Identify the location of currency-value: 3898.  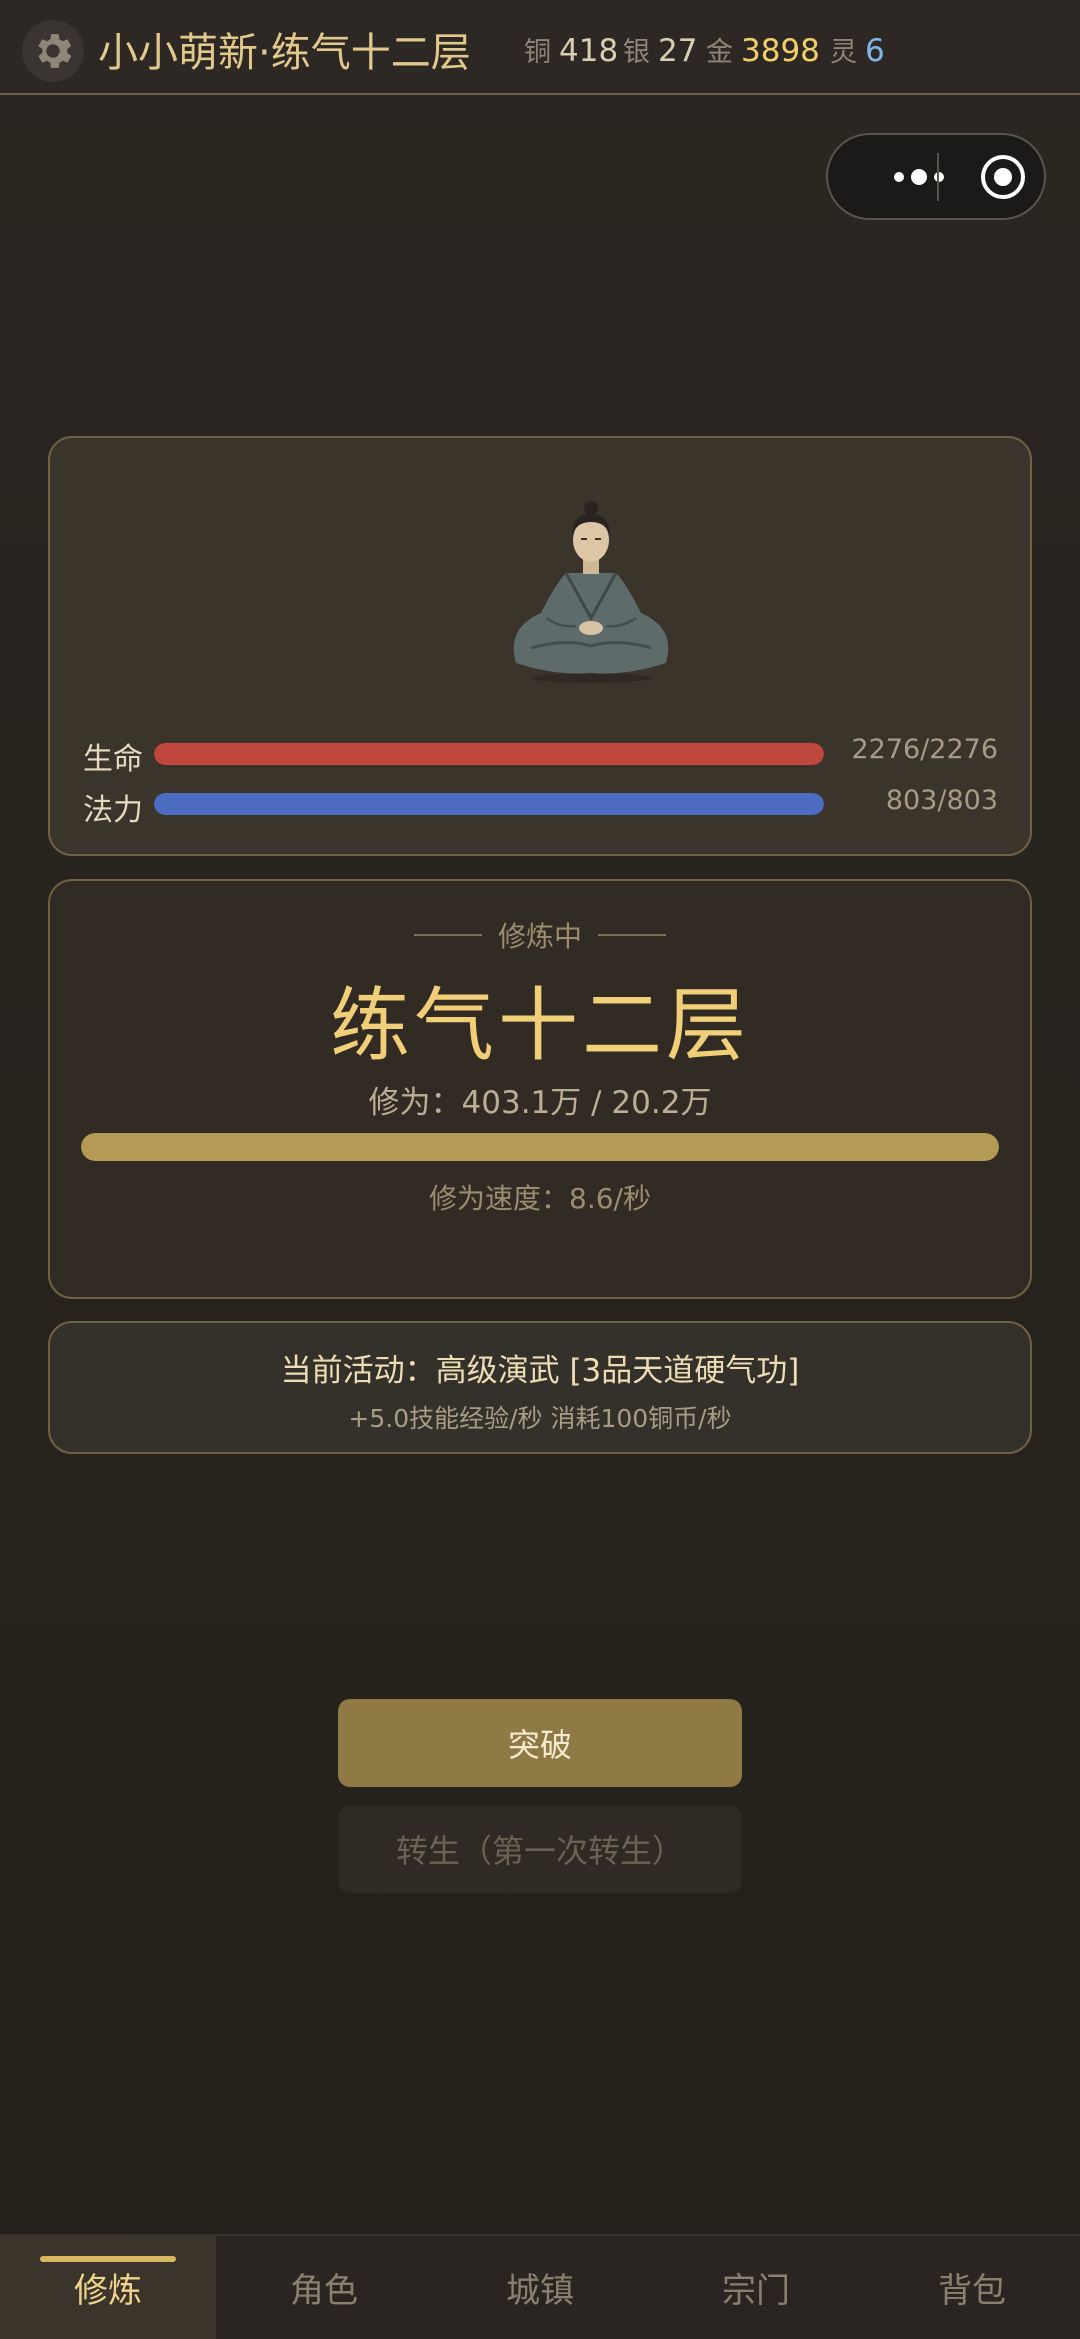
(780, 51).